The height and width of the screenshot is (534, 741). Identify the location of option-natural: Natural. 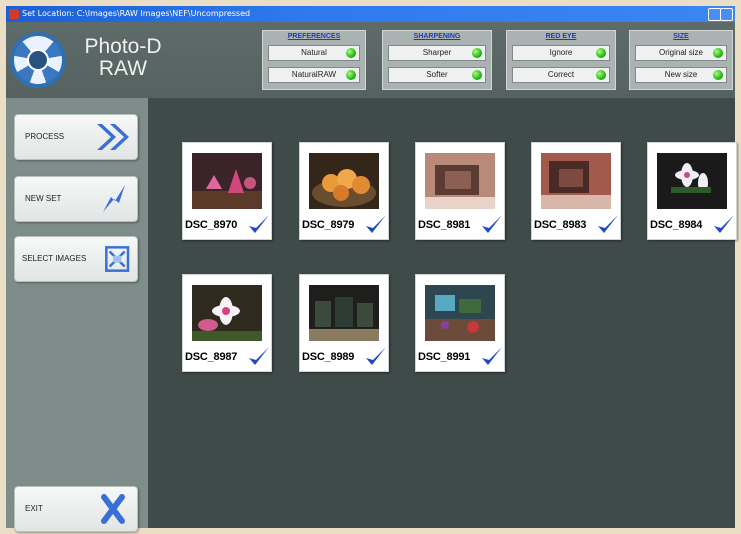
(314, 53).